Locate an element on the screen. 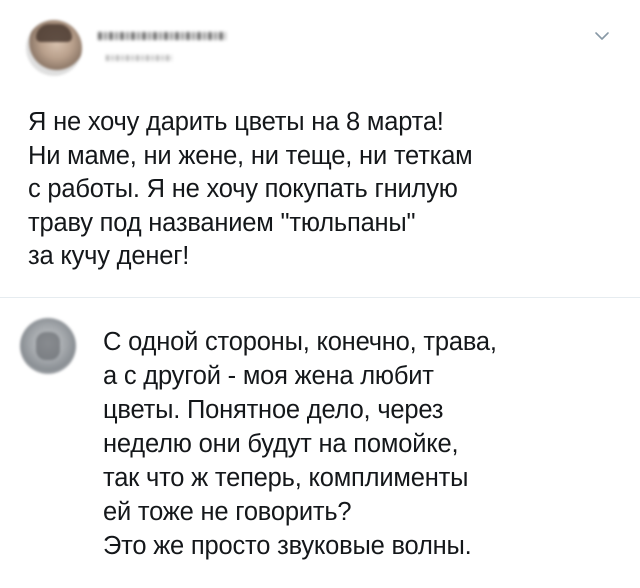  author-avatar is located at coordinates (54, 48).